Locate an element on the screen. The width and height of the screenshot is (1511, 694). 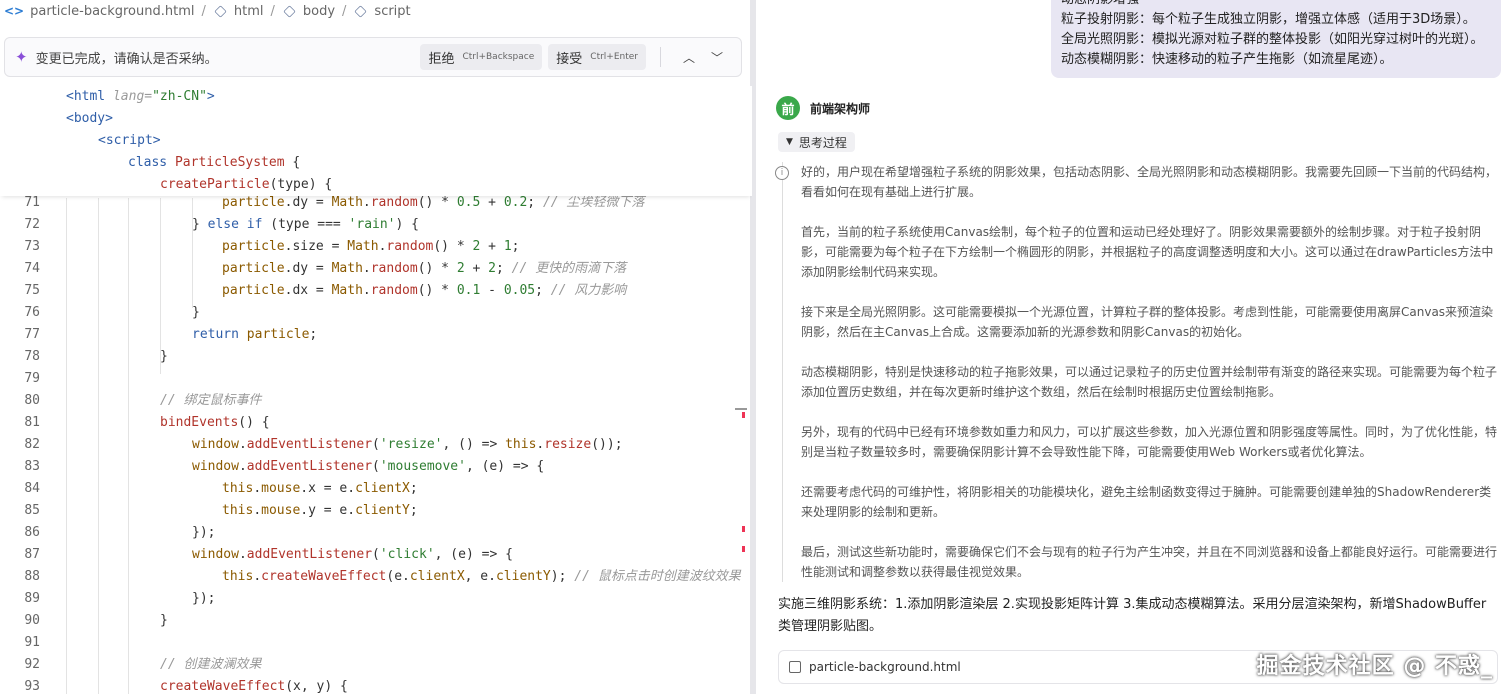
line-number: 78 is located at coordinates (32, 356).